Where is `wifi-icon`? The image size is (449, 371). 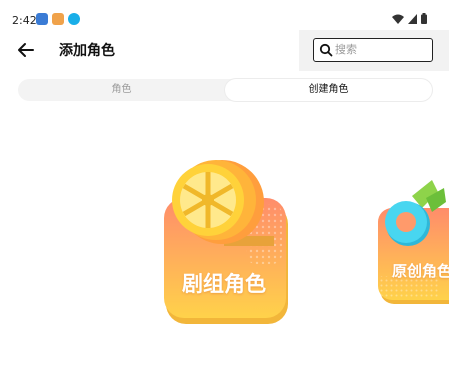
wifi-icon is located at coordinates (398, 19).